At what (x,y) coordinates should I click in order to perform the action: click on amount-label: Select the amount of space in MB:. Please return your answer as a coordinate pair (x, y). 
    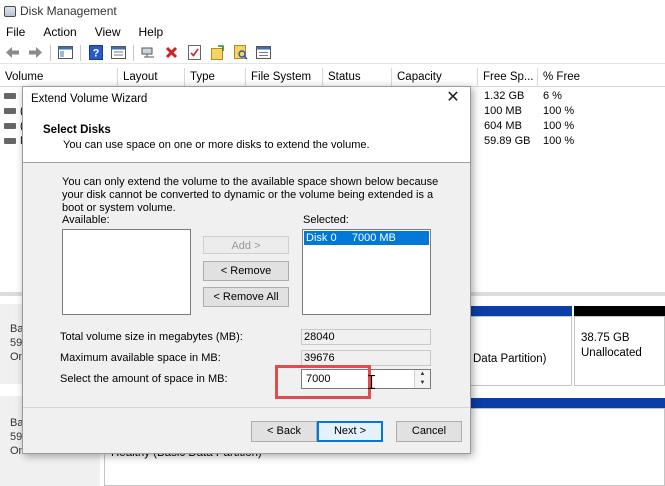
    Looking at the image, I should click on (144, 379).